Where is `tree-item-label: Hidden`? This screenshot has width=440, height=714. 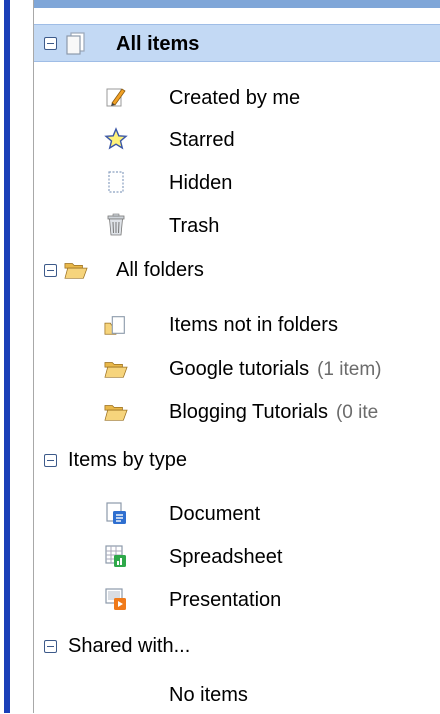
tree-item-label: Hidden is located at coordinates (201, 183).